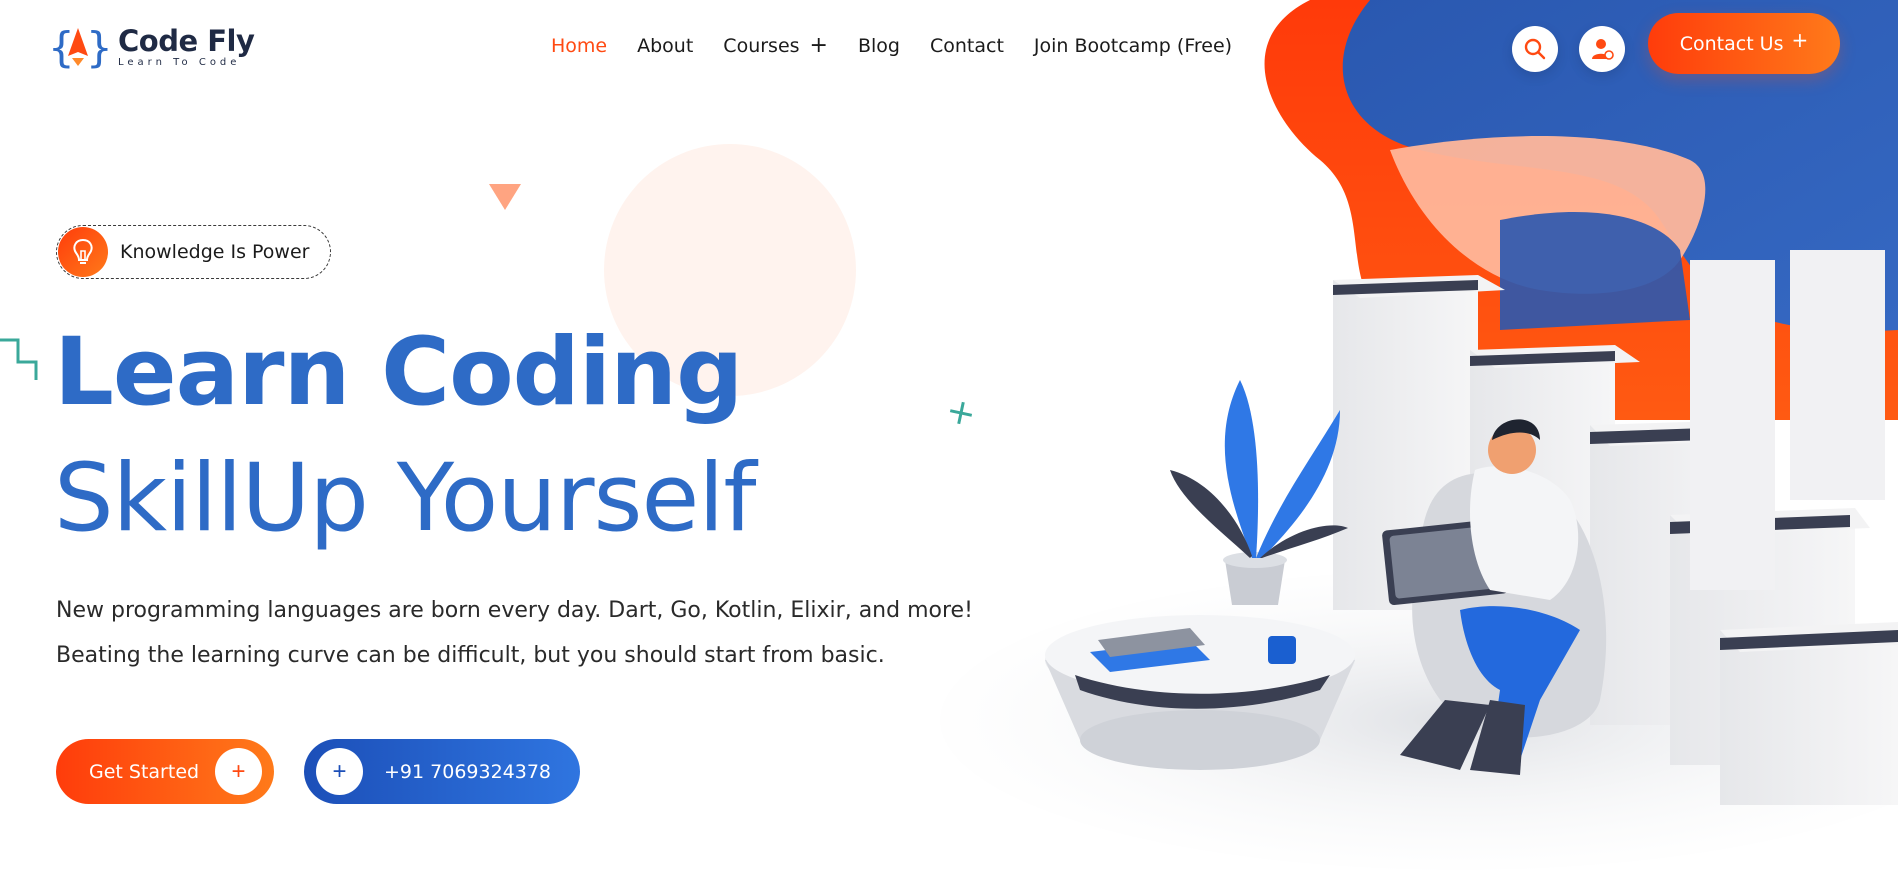 Image resolution: width=1898 pixels, height=893 pixels. What do you see at coordinates (83, 252) in the screenshot?
I see `lightbulb-icon` at bounding box center [83, 252].